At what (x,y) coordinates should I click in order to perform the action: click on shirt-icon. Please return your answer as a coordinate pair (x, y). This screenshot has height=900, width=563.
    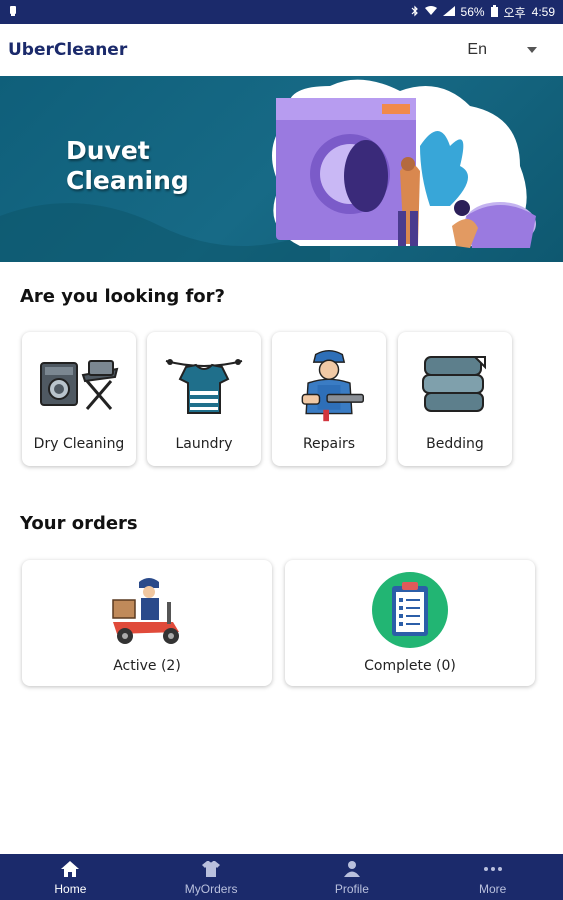
    Looking at the image, I should click on (211, 869).